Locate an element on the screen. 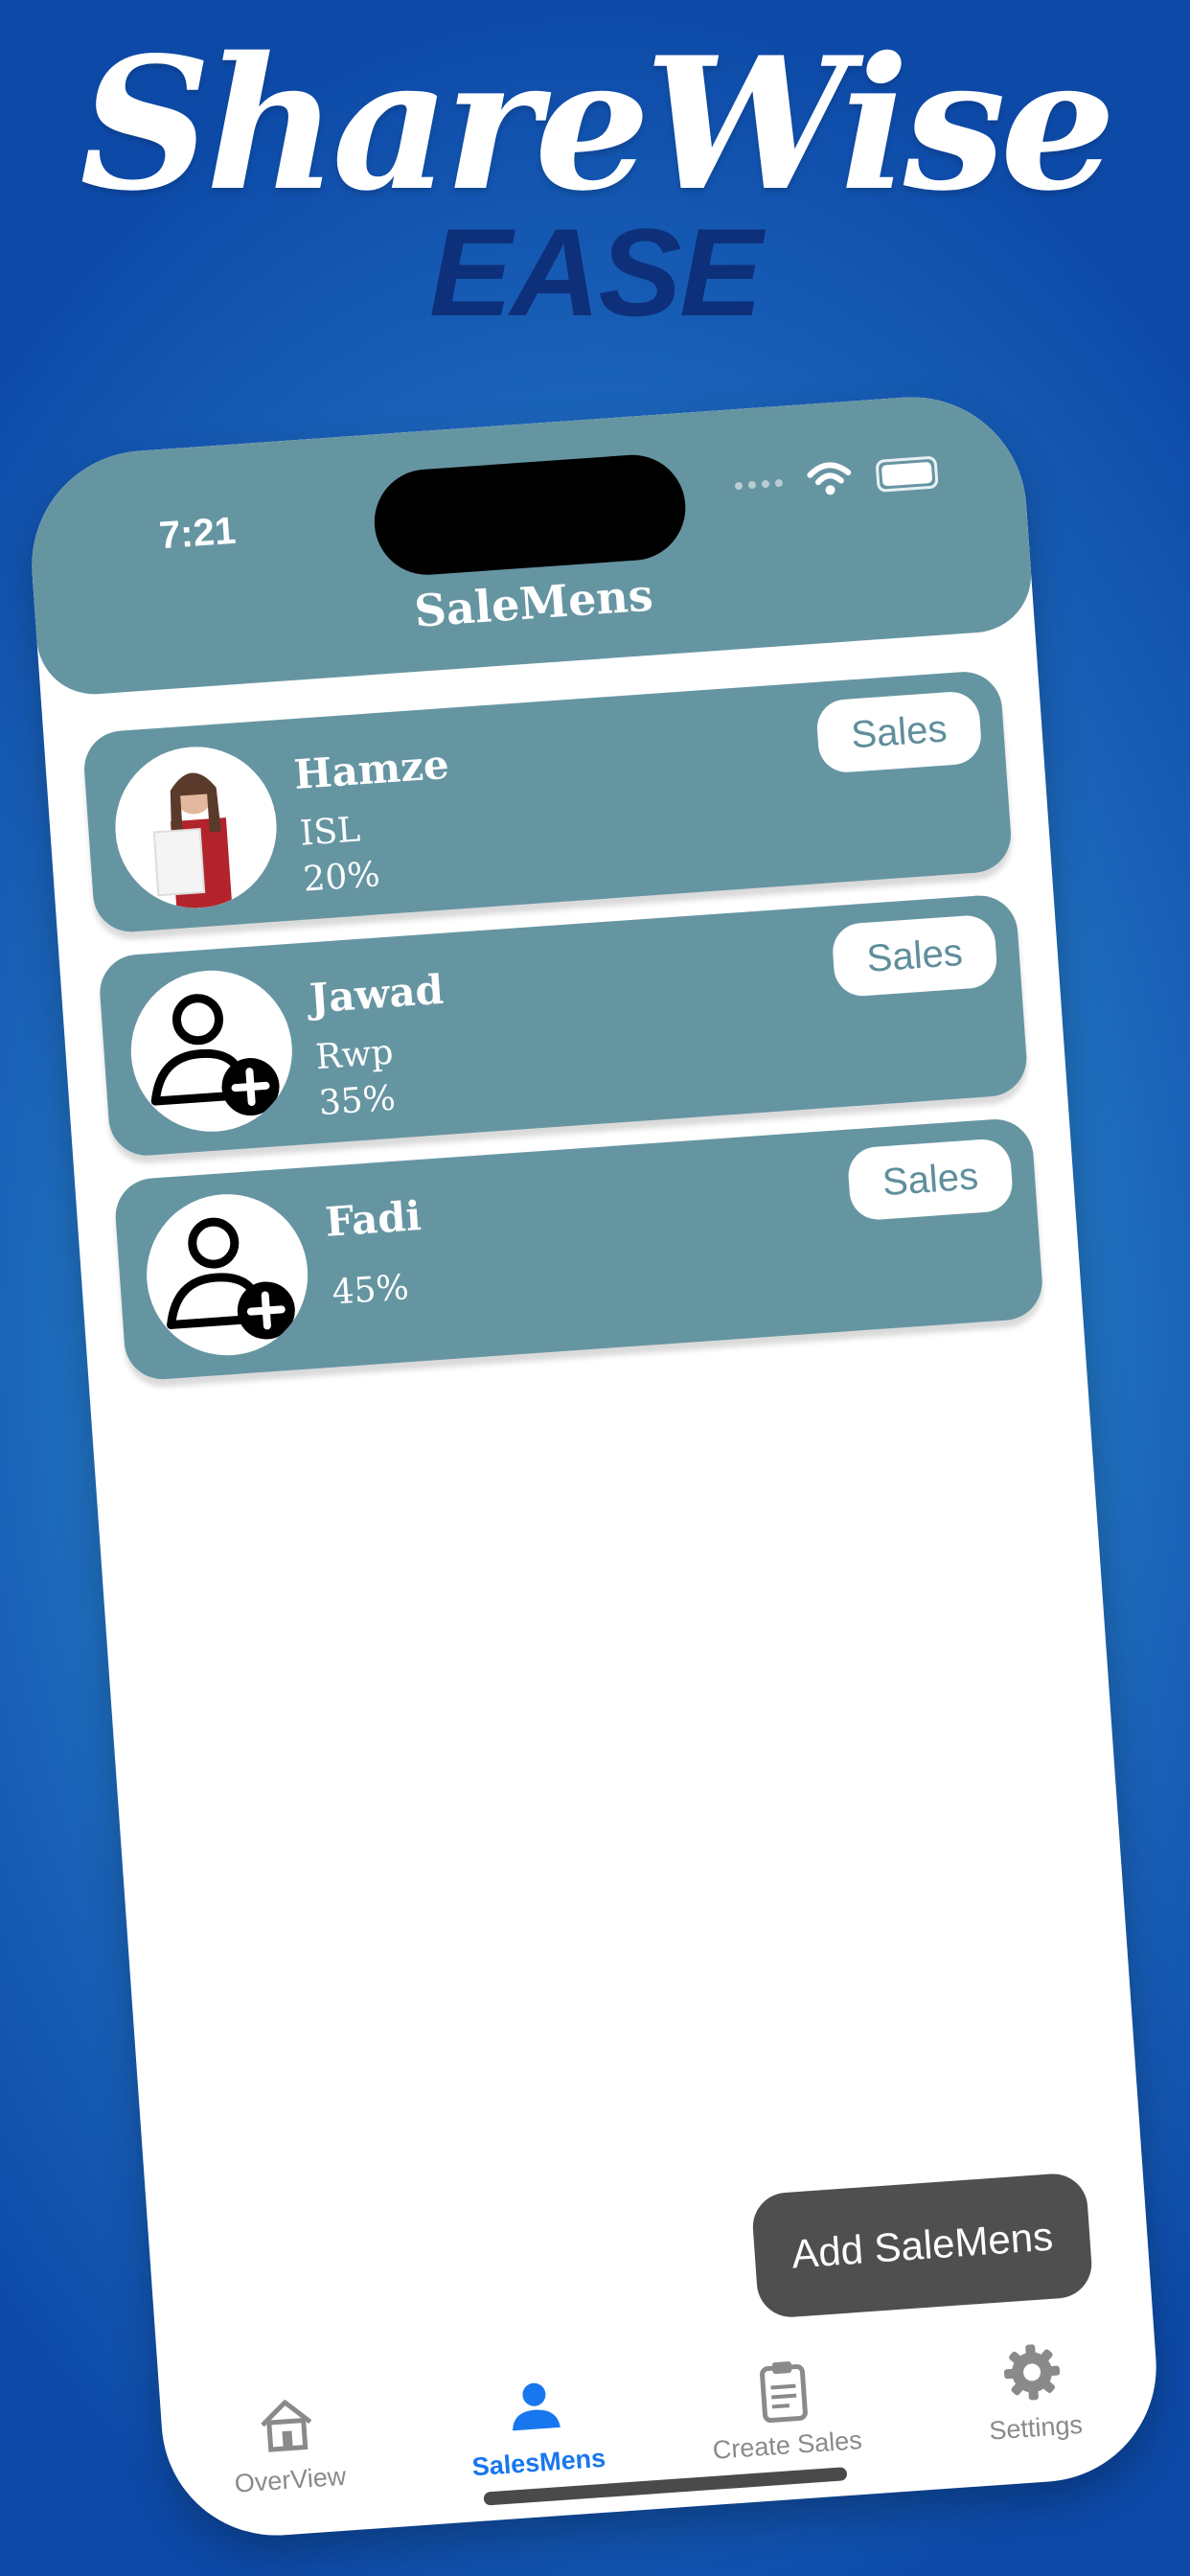 Image resolution: width=1190 pixels, height=2576 pixels. tab-settings: Settings is located at coordinates (1034, 2401).